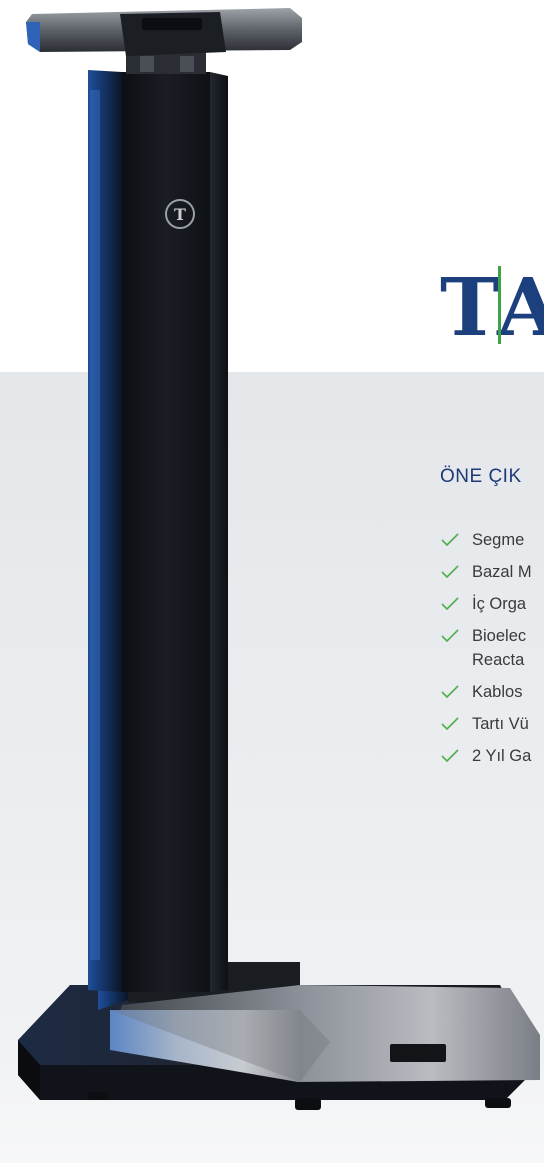 This screenshot has width=544, height=1163. I want to click on feature-item: Kablos, so click(492, 692).